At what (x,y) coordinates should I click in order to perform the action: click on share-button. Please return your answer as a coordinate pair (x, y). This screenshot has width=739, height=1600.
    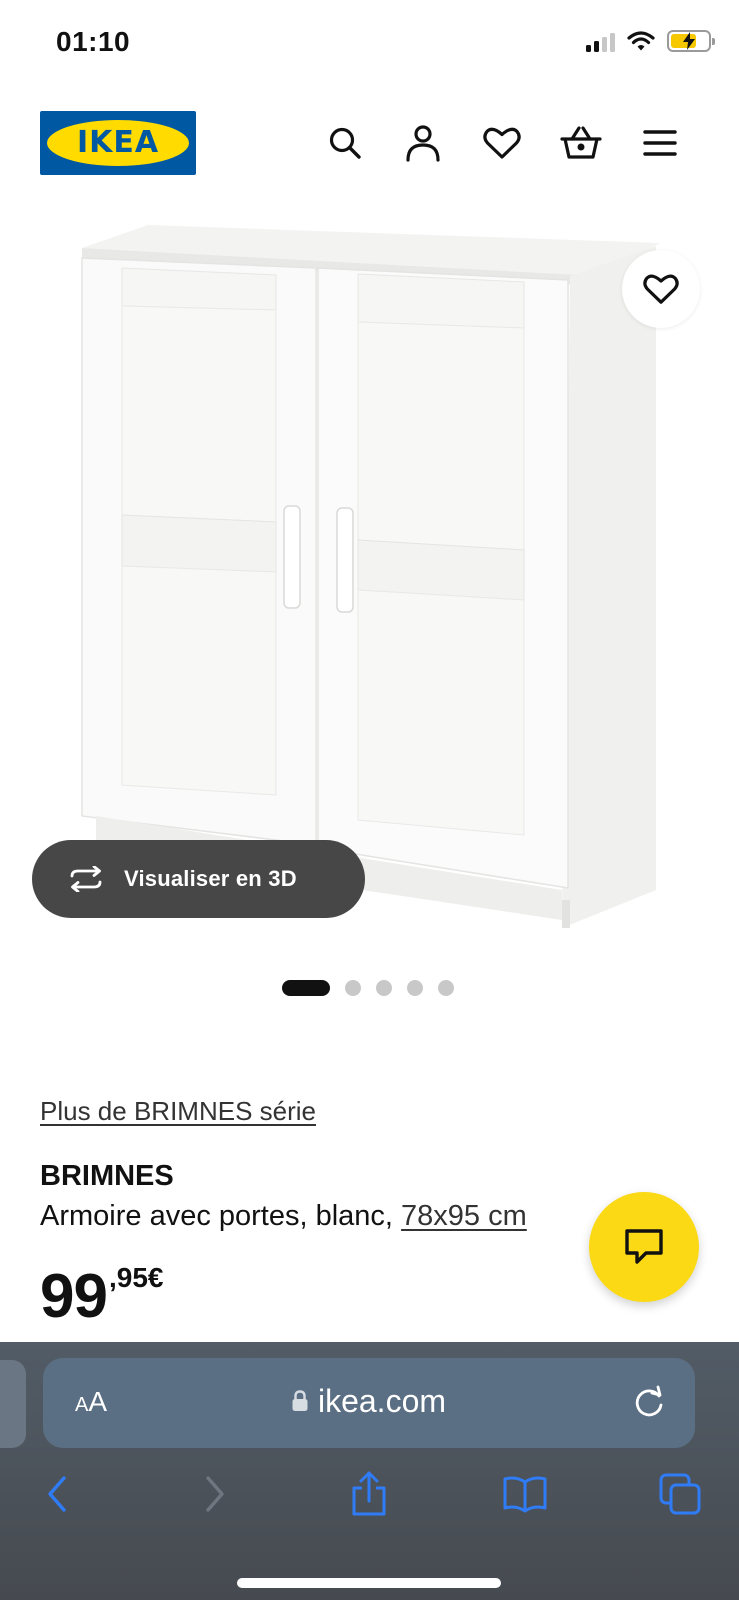
    Looking at the image, I should click on (369, 1494).